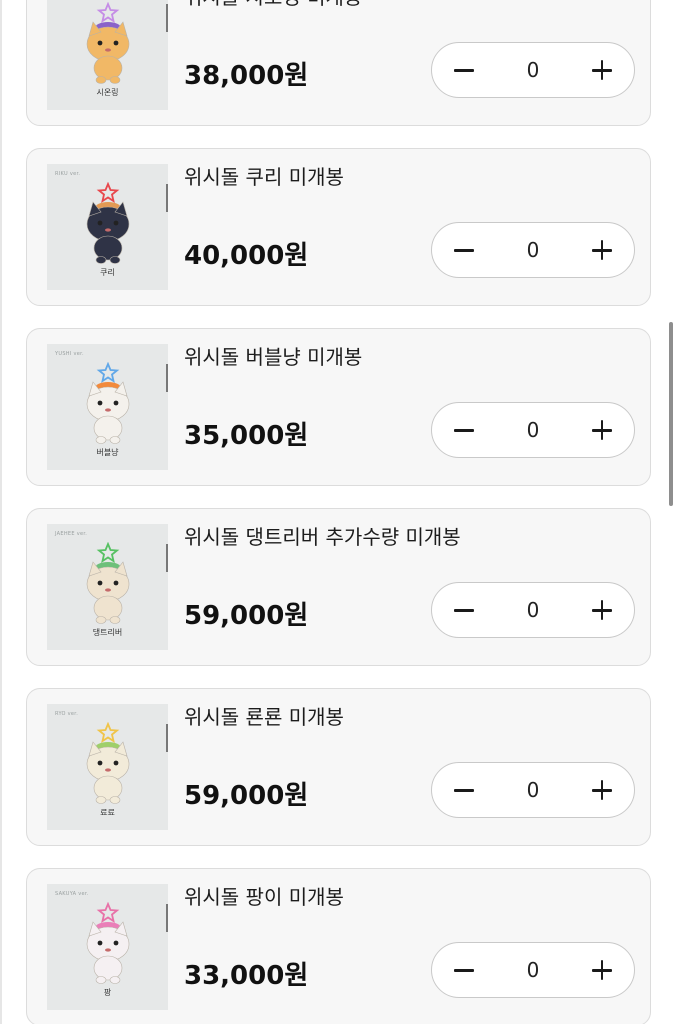 This screenshot has width=678, height=1024. I want to click on product-title: 위시돌 버블냥 미개봉, so click(273, 355).